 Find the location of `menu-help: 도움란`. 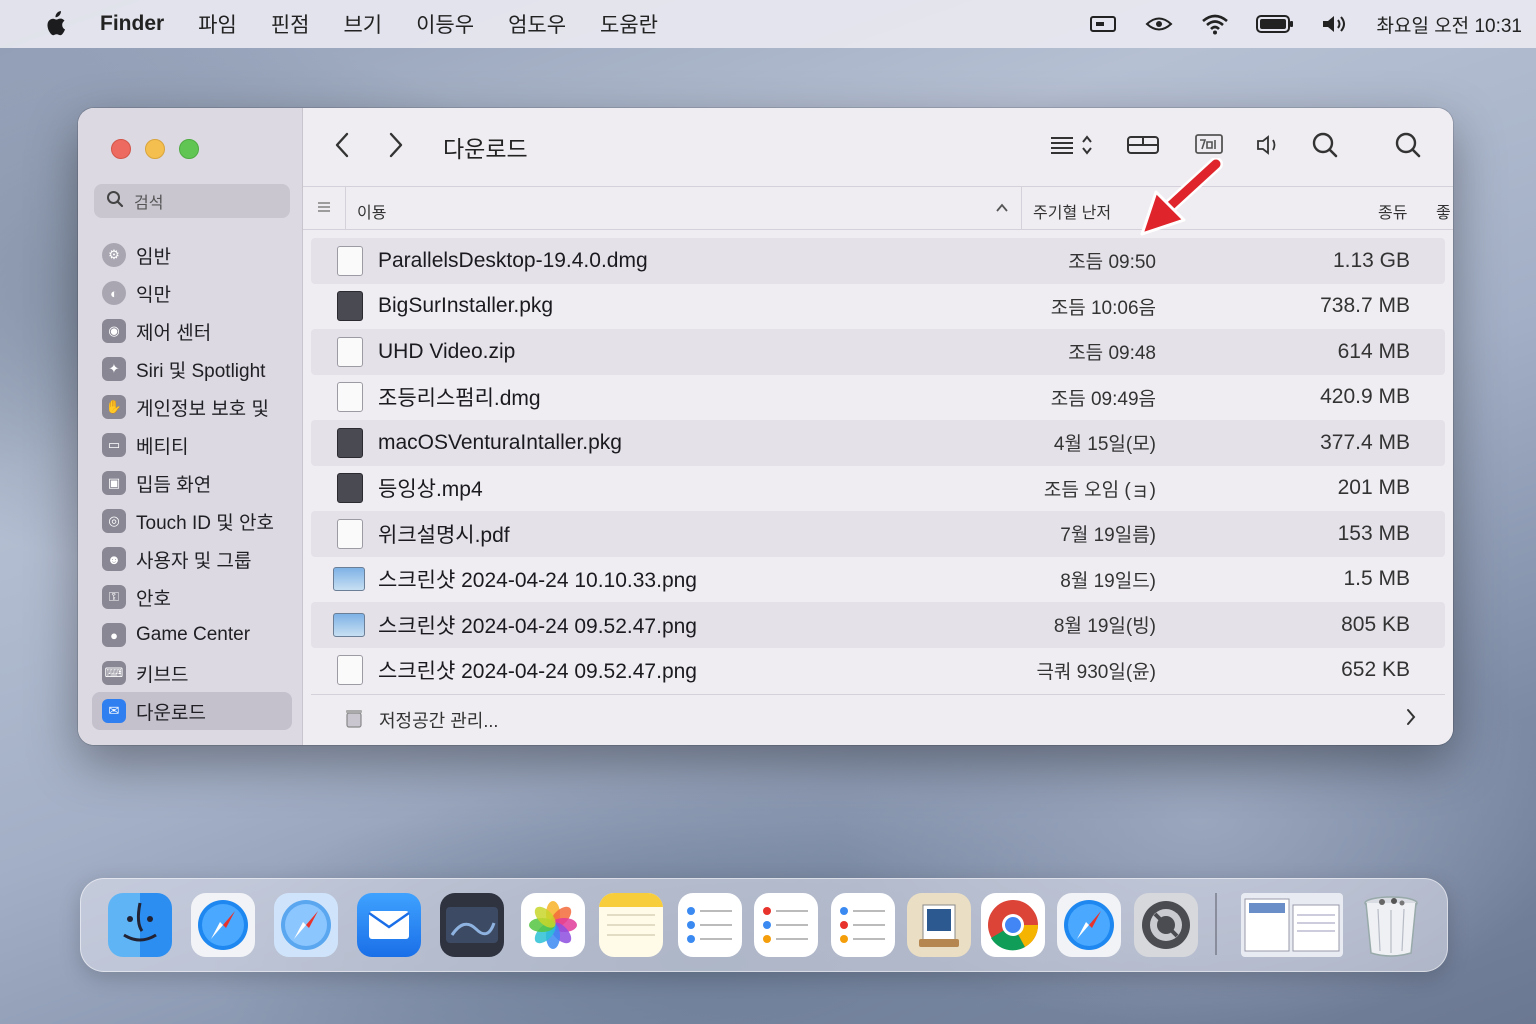

menu-help: 도움란 is located at coordinates (629, 24).